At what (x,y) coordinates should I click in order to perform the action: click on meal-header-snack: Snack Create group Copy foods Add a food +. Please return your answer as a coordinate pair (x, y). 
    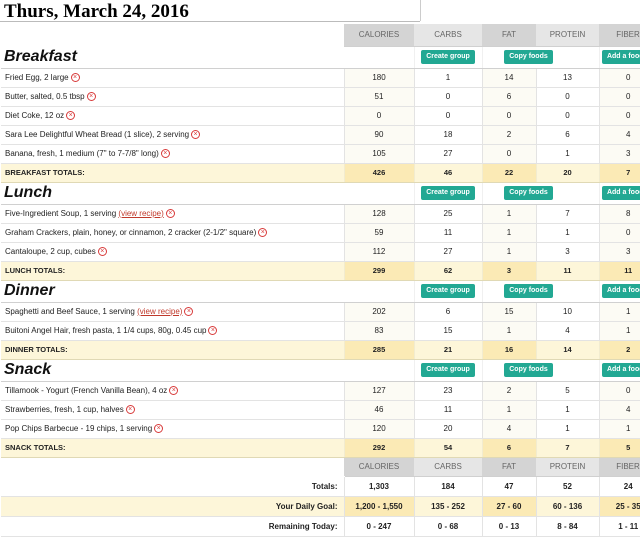
    Looking at the image, I should click on (320, 370).